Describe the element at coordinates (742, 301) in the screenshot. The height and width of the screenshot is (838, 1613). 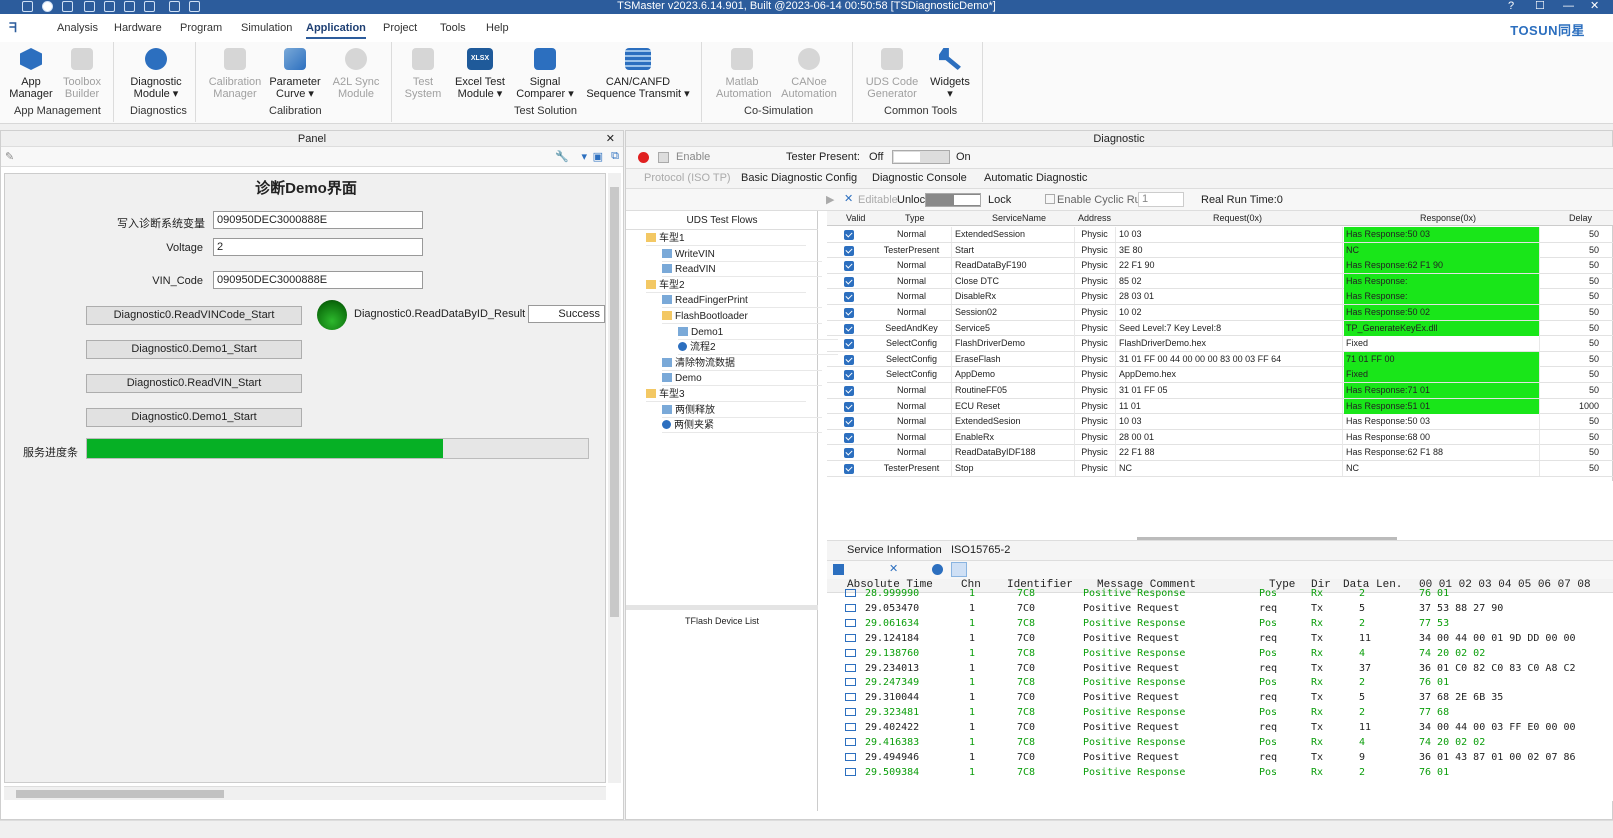
I see `tree-node: ReadFingerPrint` at that location.